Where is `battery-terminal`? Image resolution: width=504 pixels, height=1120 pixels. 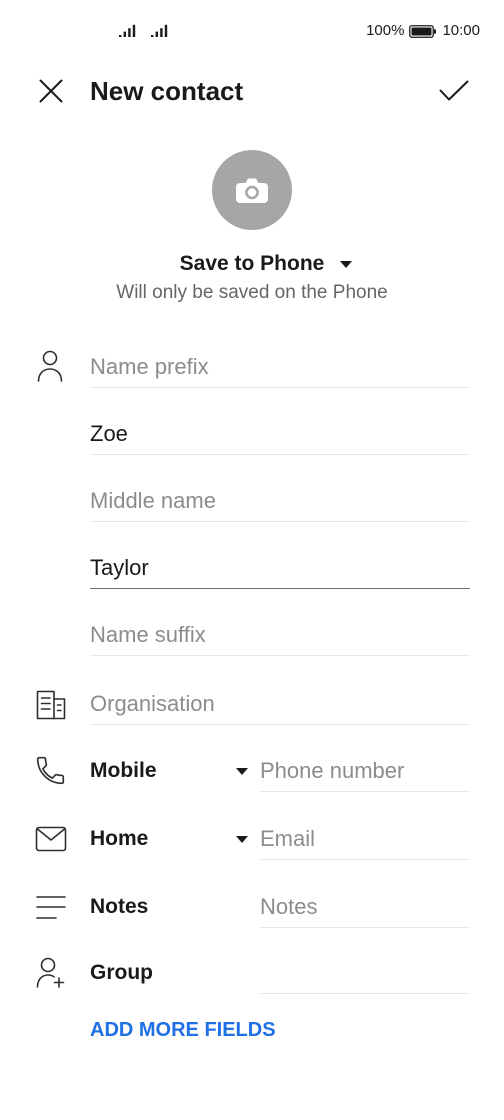 battery-terminal is located at coordinates (435, 31).